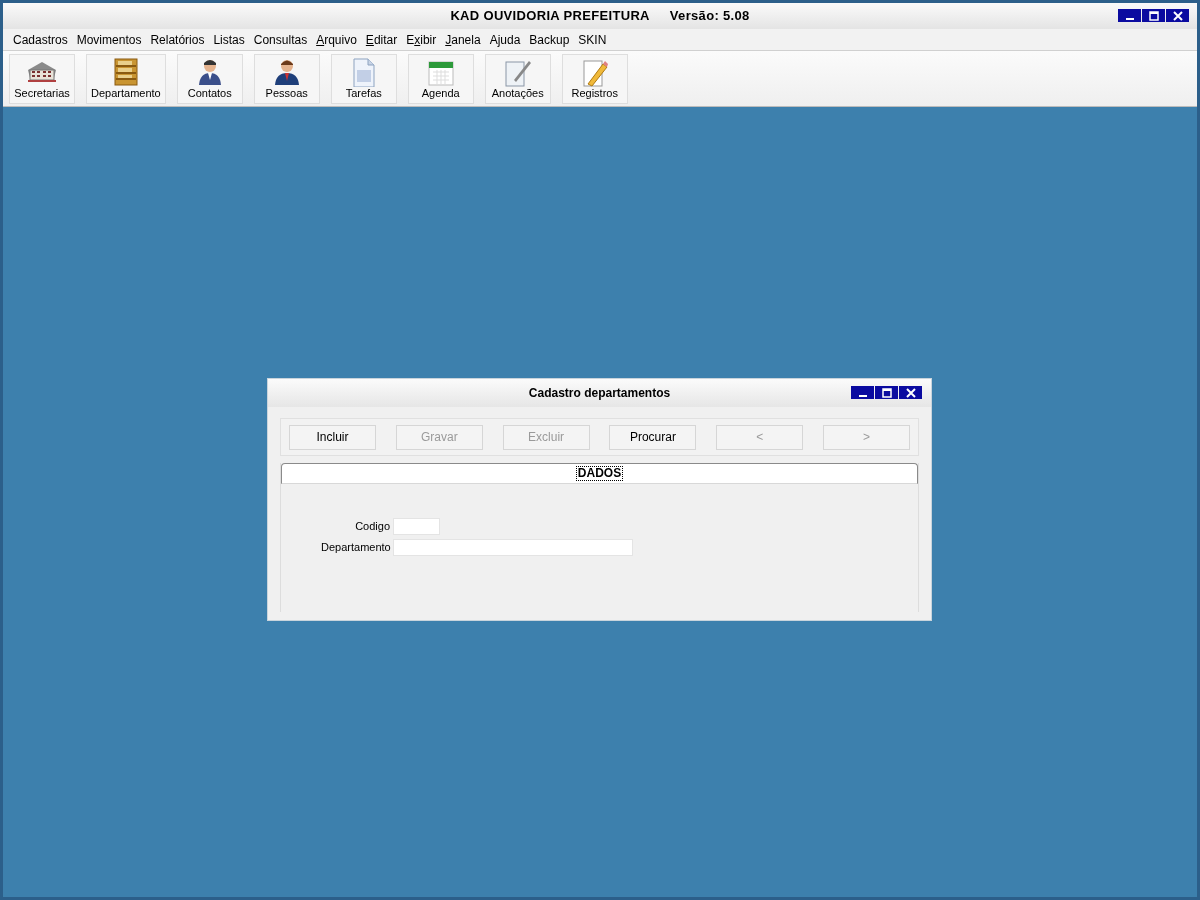 Image resolution: width=1200 pixels, height=900 pixels. Describe the element at coordinates (599, 393) in the screenshot. I see `dialog-title: Cadastro departamentos` at that location.